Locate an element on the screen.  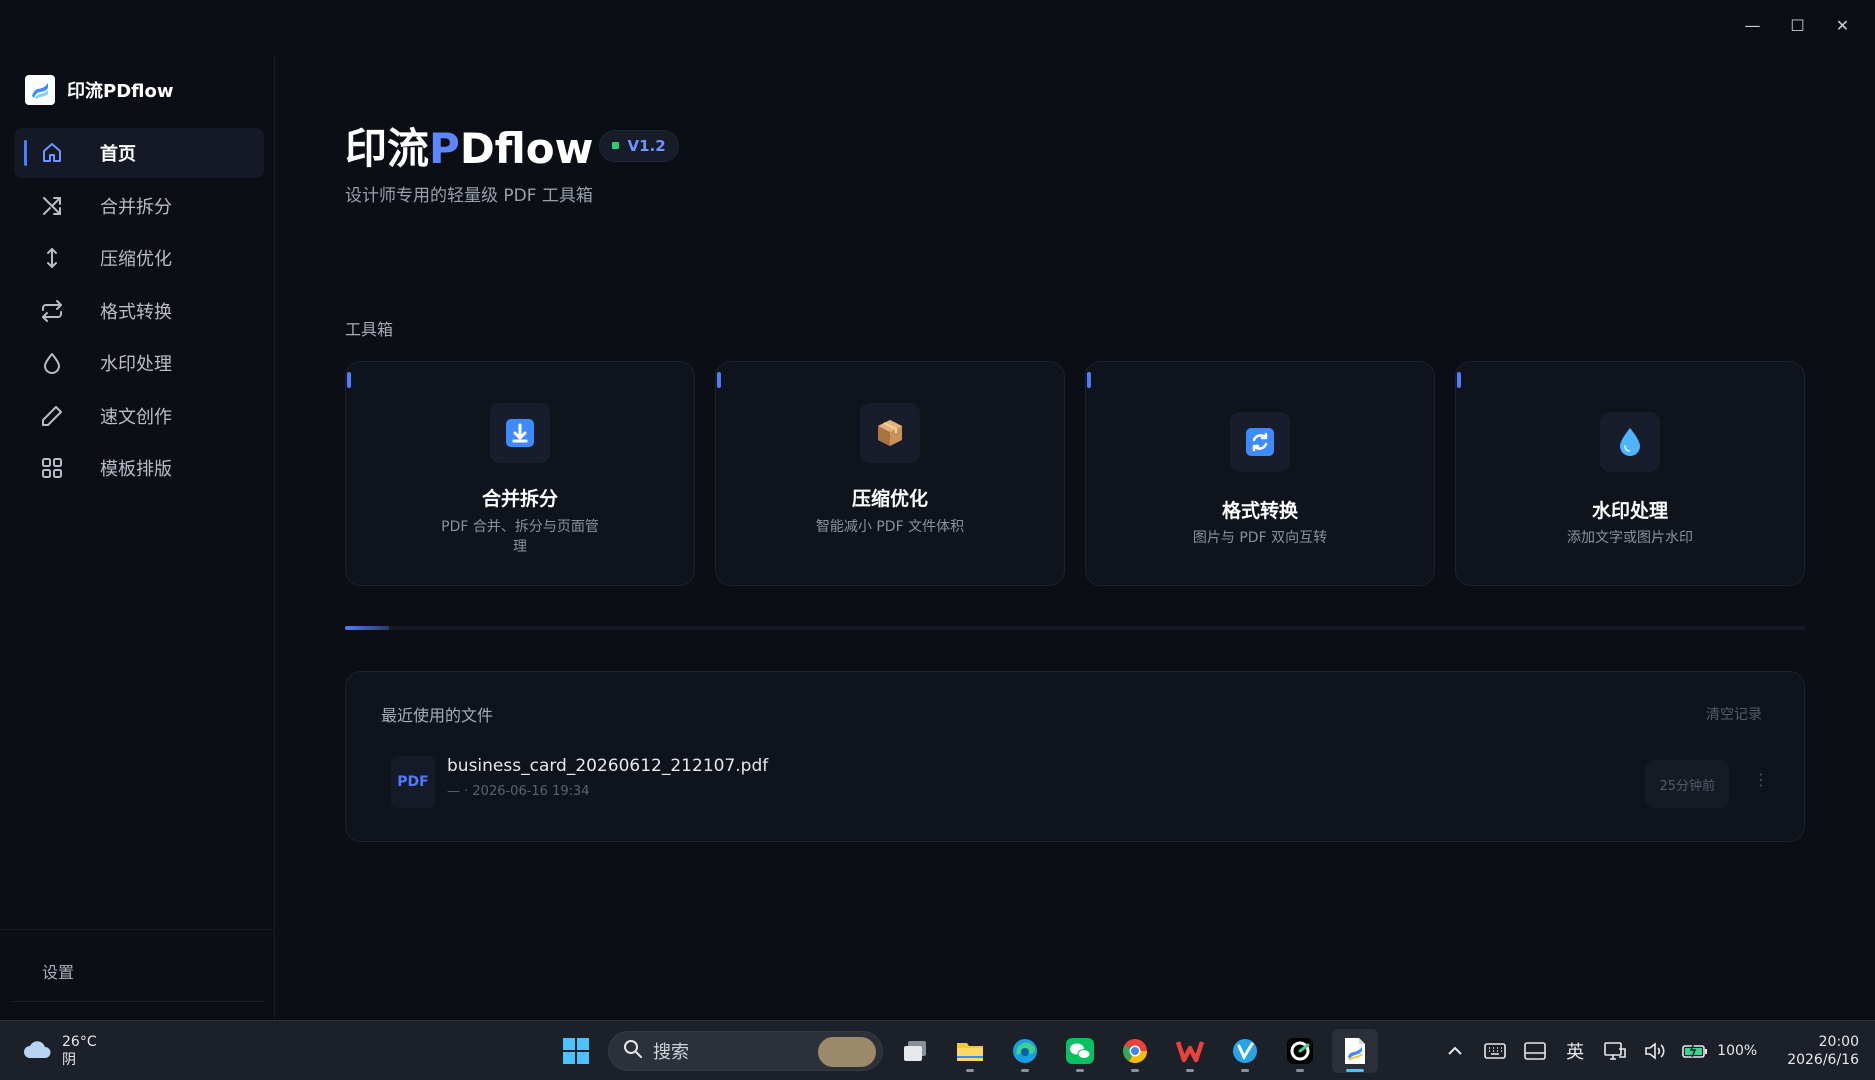
file-explorer-icon is located at coordinates (970, 1051).